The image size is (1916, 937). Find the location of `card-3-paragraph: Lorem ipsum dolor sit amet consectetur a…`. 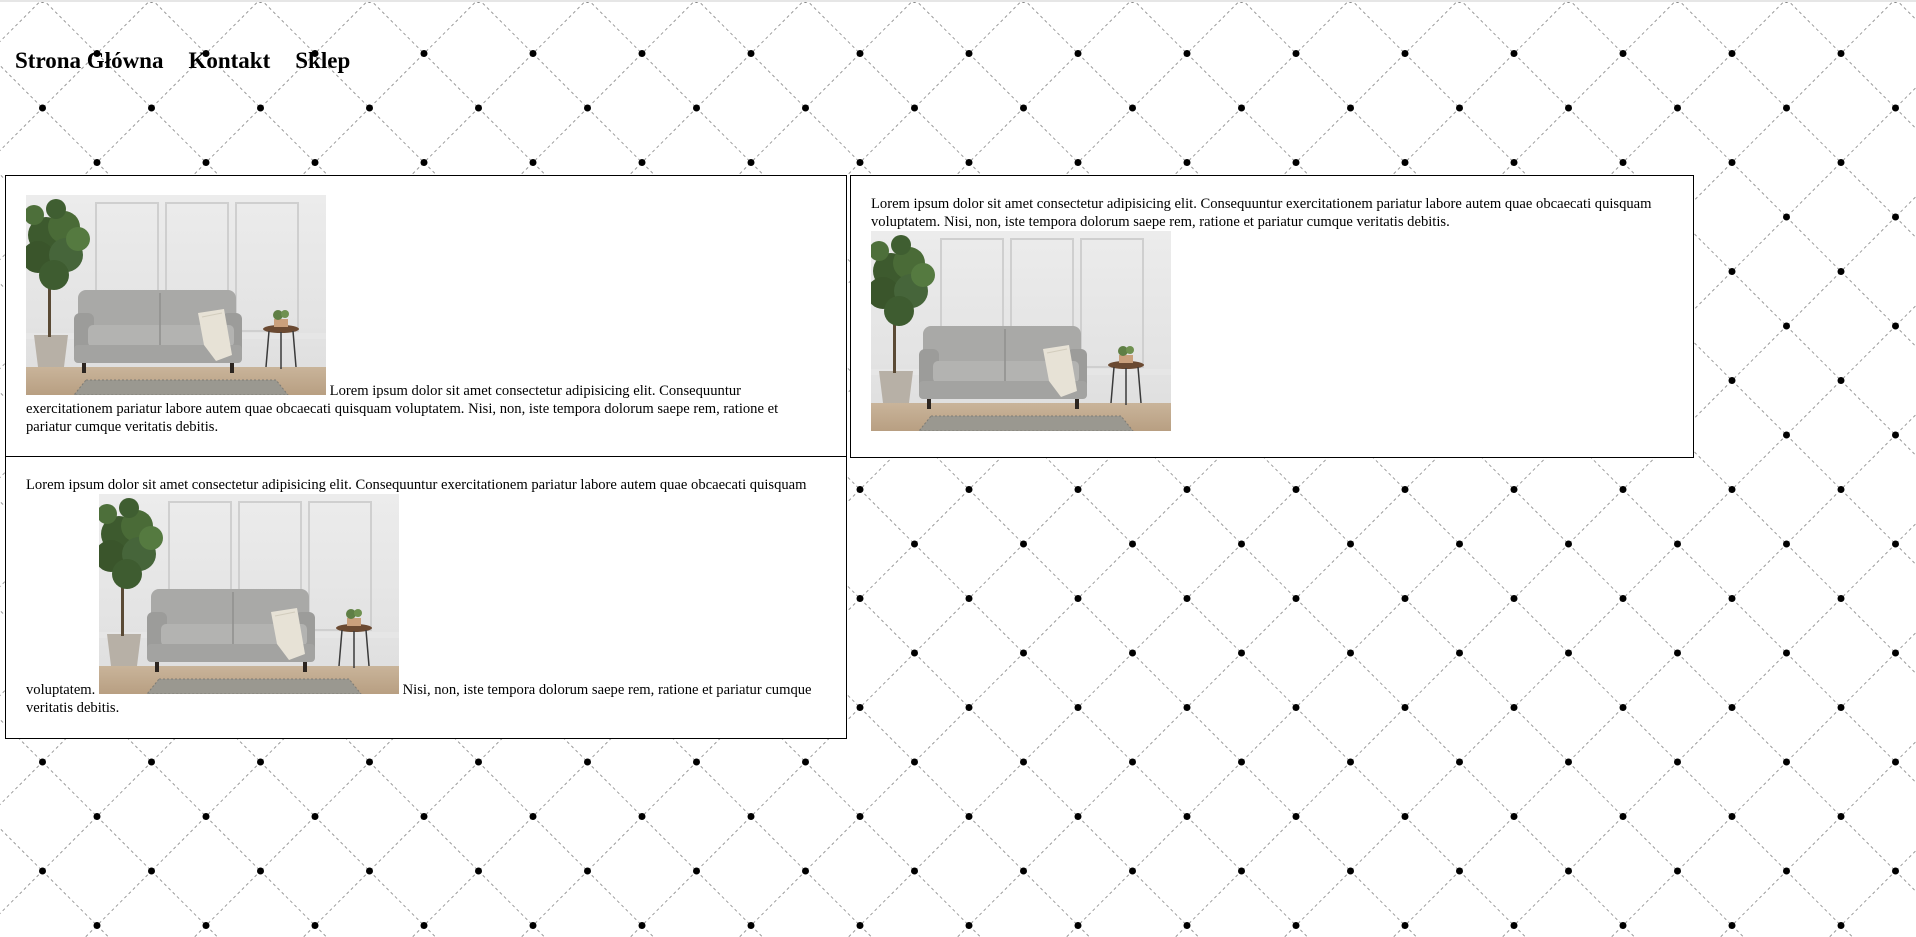

card-3-paragraph: Lorem ipsum dolor sit amet consectetur a… is located at coordinates (426, 596).